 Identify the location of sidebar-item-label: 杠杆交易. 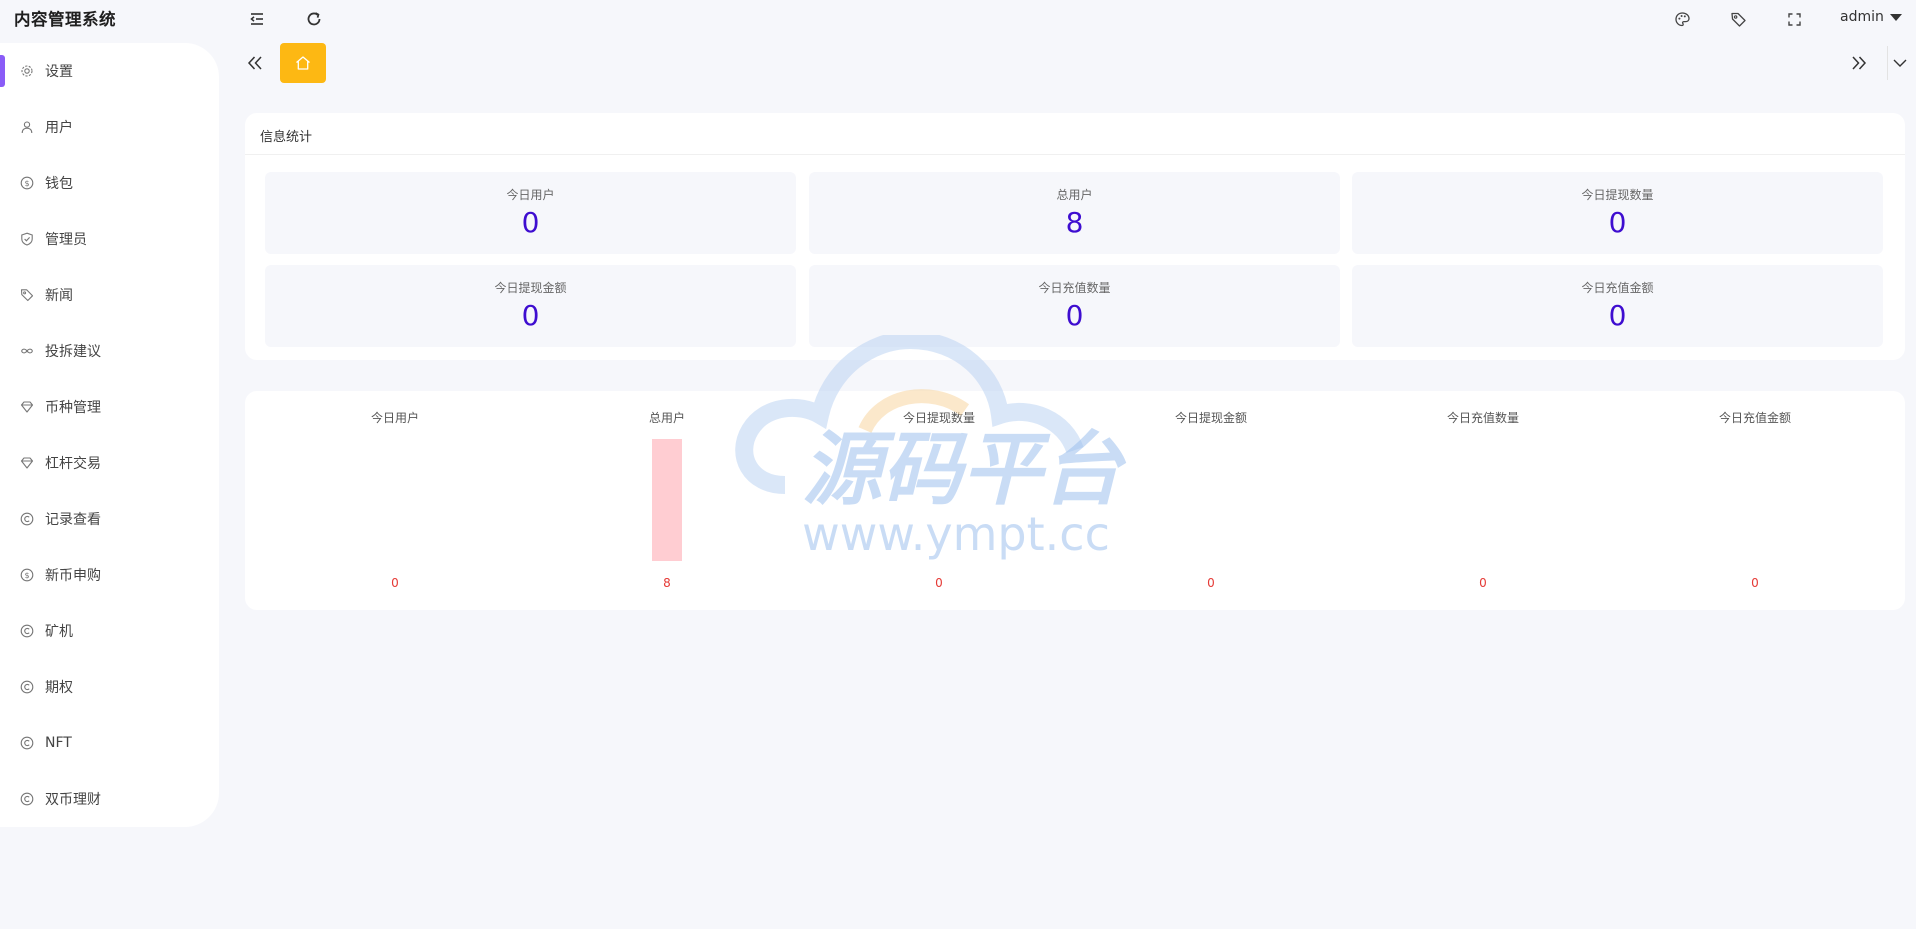
(73, 464).